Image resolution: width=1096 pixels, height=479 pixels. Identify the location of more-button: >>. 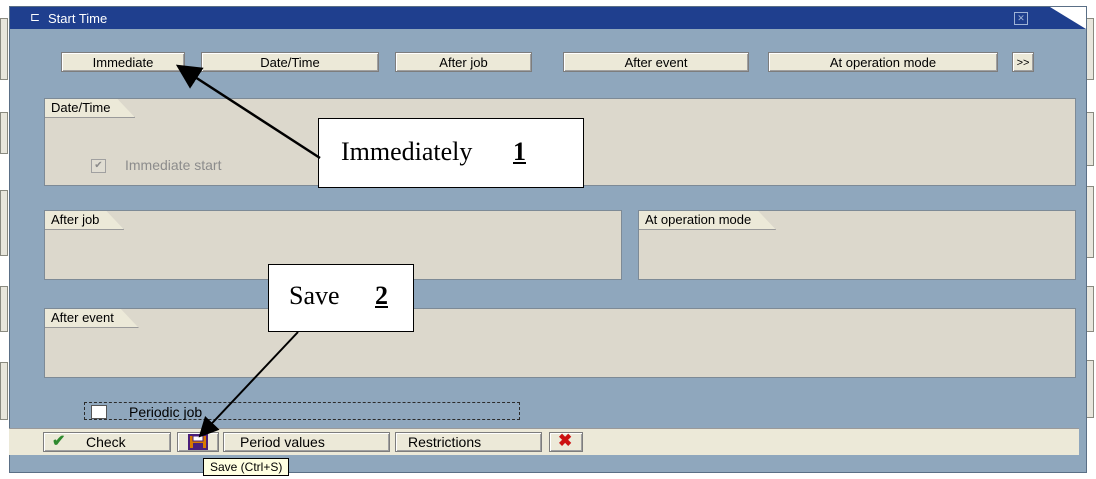
(1023, 62).